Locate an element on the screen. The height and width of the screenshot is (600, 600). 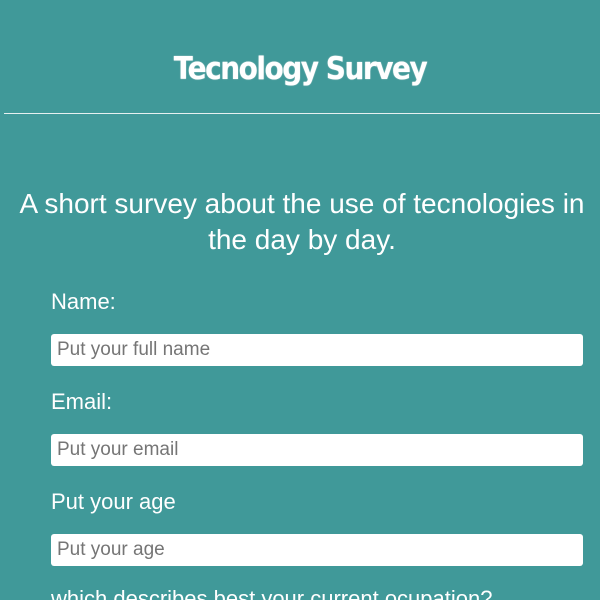
email-input is located at coordinates (317, 450).